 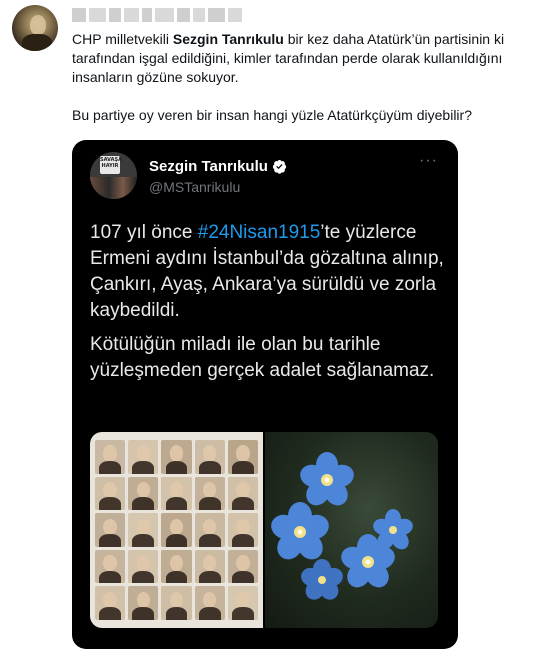 I want to click on verified-badge-icon, so click(x=279, y=166).